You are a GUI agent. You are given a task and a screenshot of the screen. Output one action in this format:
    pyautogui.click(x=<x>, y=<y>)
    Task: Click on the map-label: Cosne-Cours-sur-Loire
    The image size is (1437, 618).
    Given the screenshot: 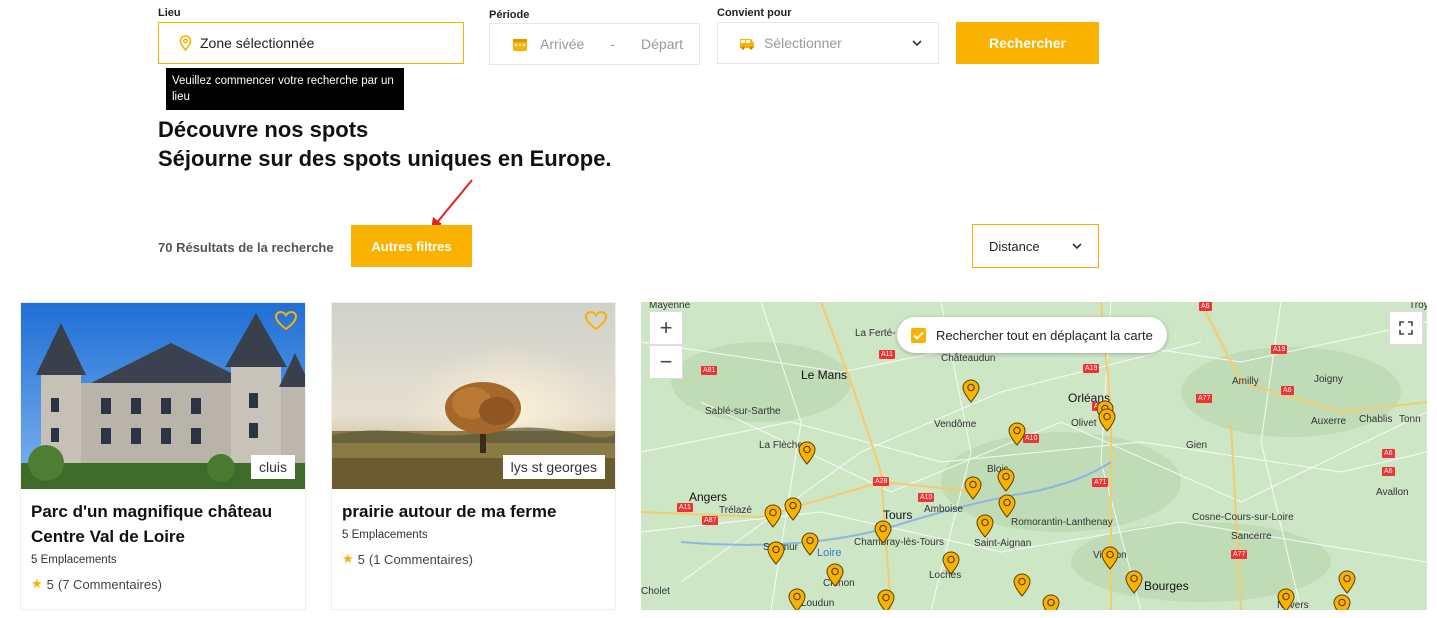 What is the action you would take?
    pyautogui.click(x=1243, y=517)
    